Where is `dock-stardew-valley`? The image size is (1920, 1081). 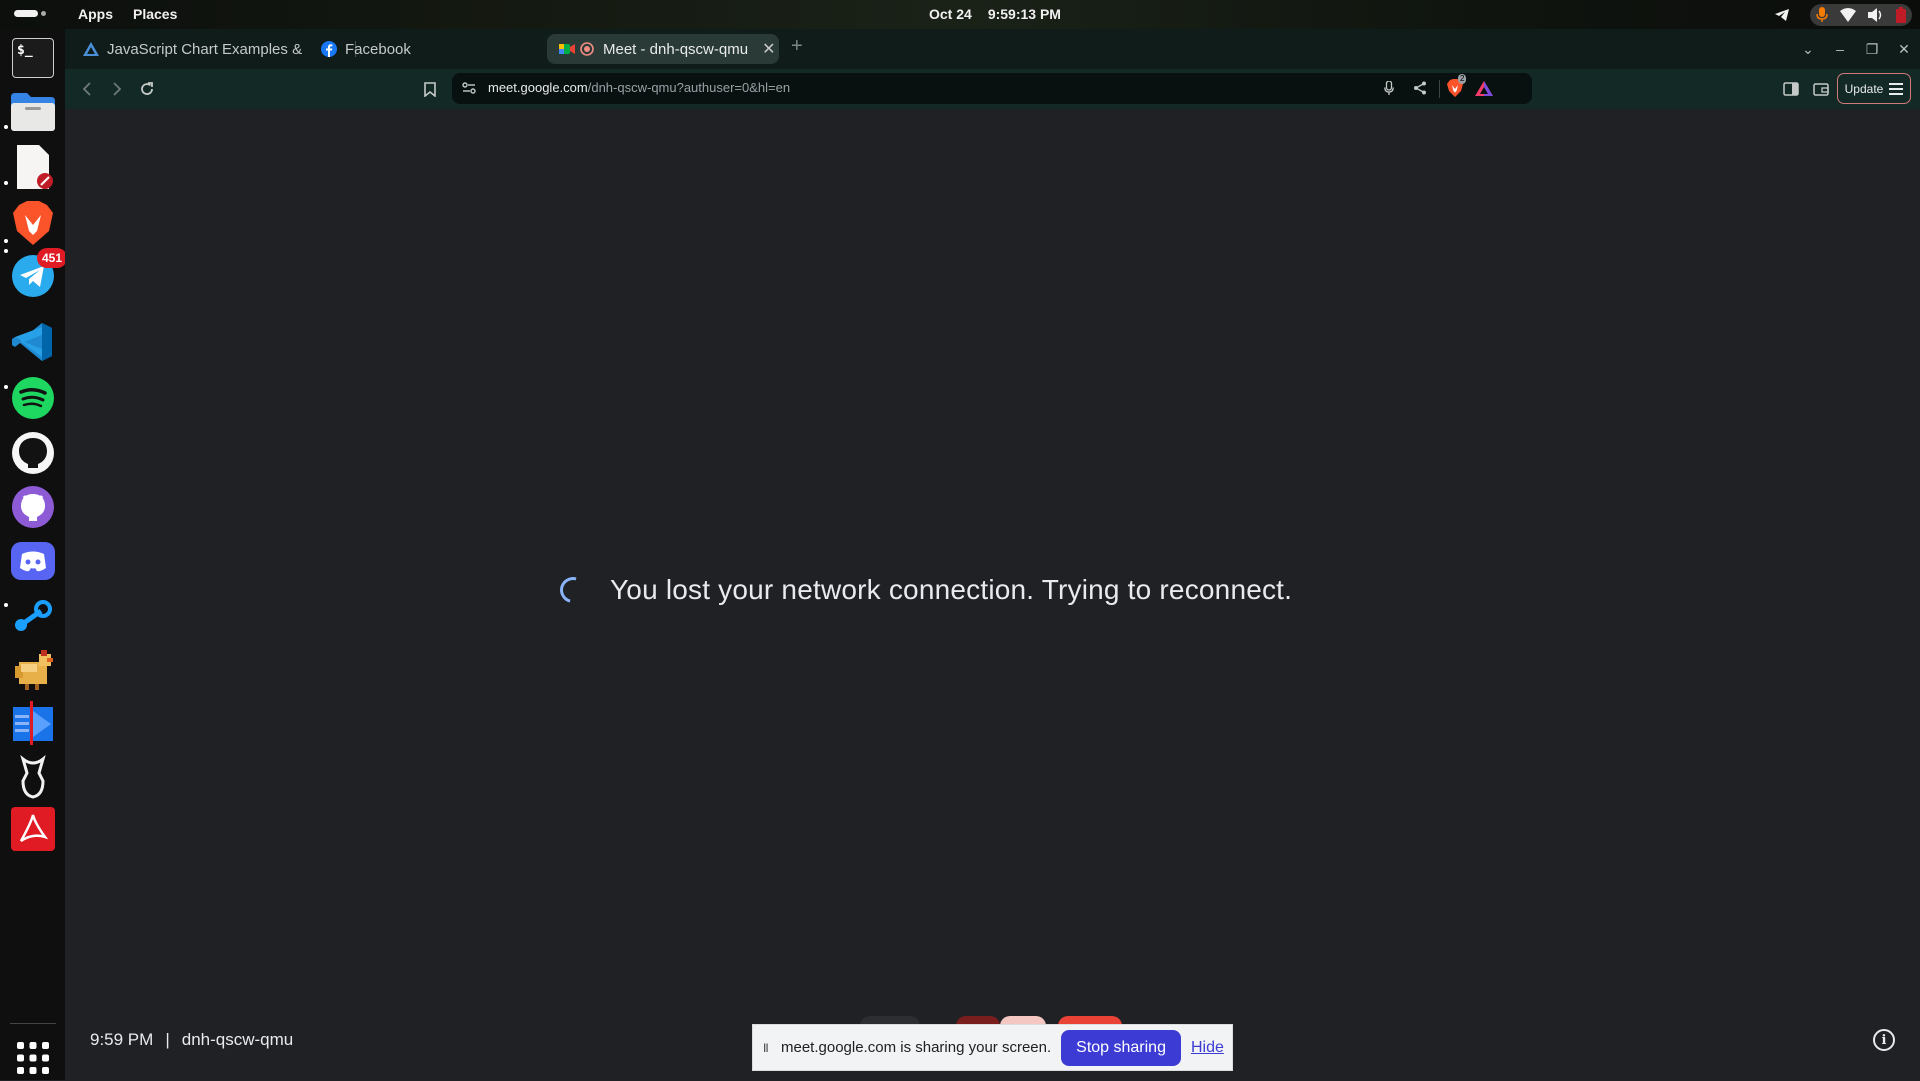
dock-stardew-valley is located at coordinates (33, 670).